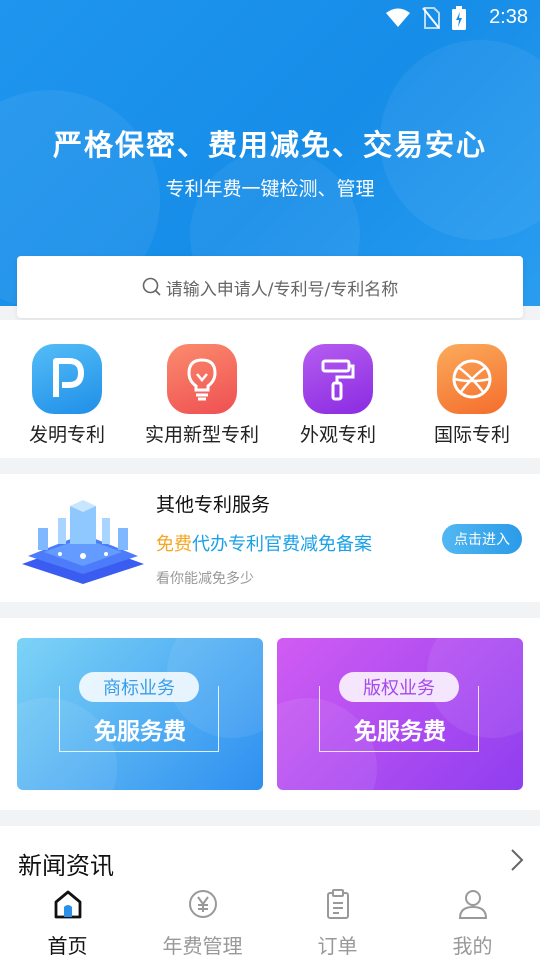  Describe the element at coordinates (337, 435) in the screenshot. I see `category-label: 外观专利` at that location.